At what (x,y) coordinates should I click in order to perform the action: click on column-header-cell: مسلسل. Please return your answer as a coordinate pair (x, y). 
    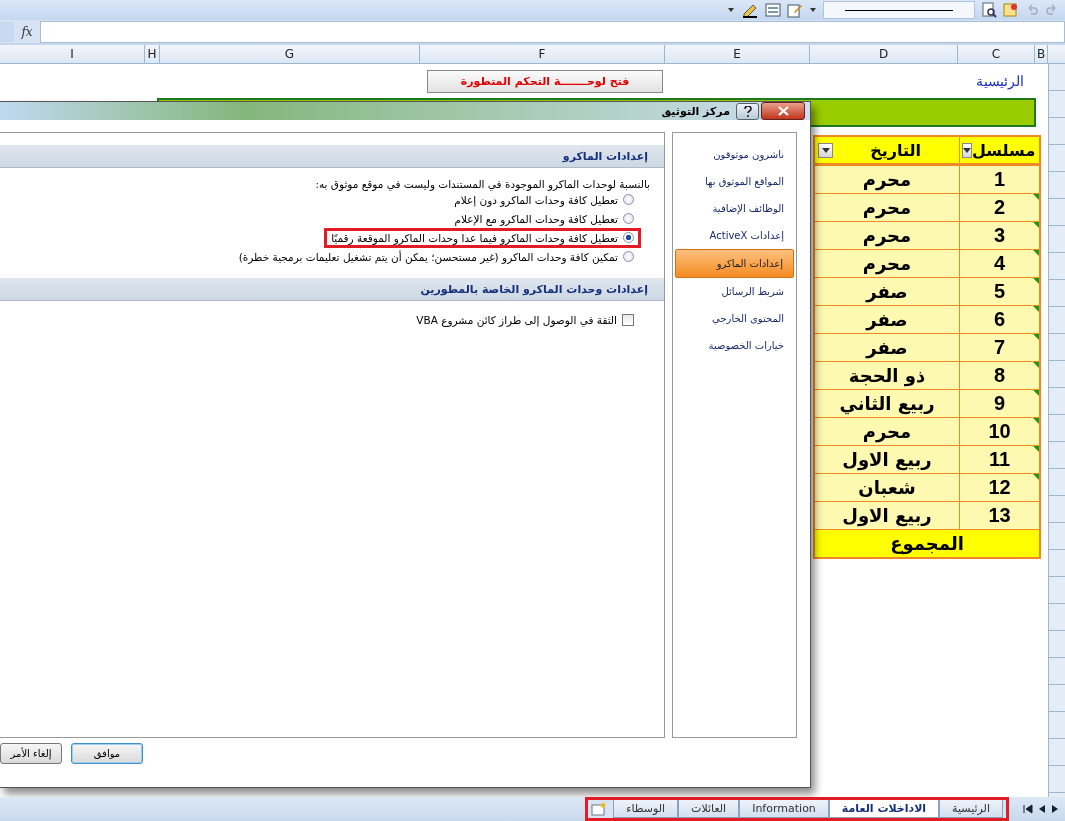
    Looking at the image, I should click on (999, 150).